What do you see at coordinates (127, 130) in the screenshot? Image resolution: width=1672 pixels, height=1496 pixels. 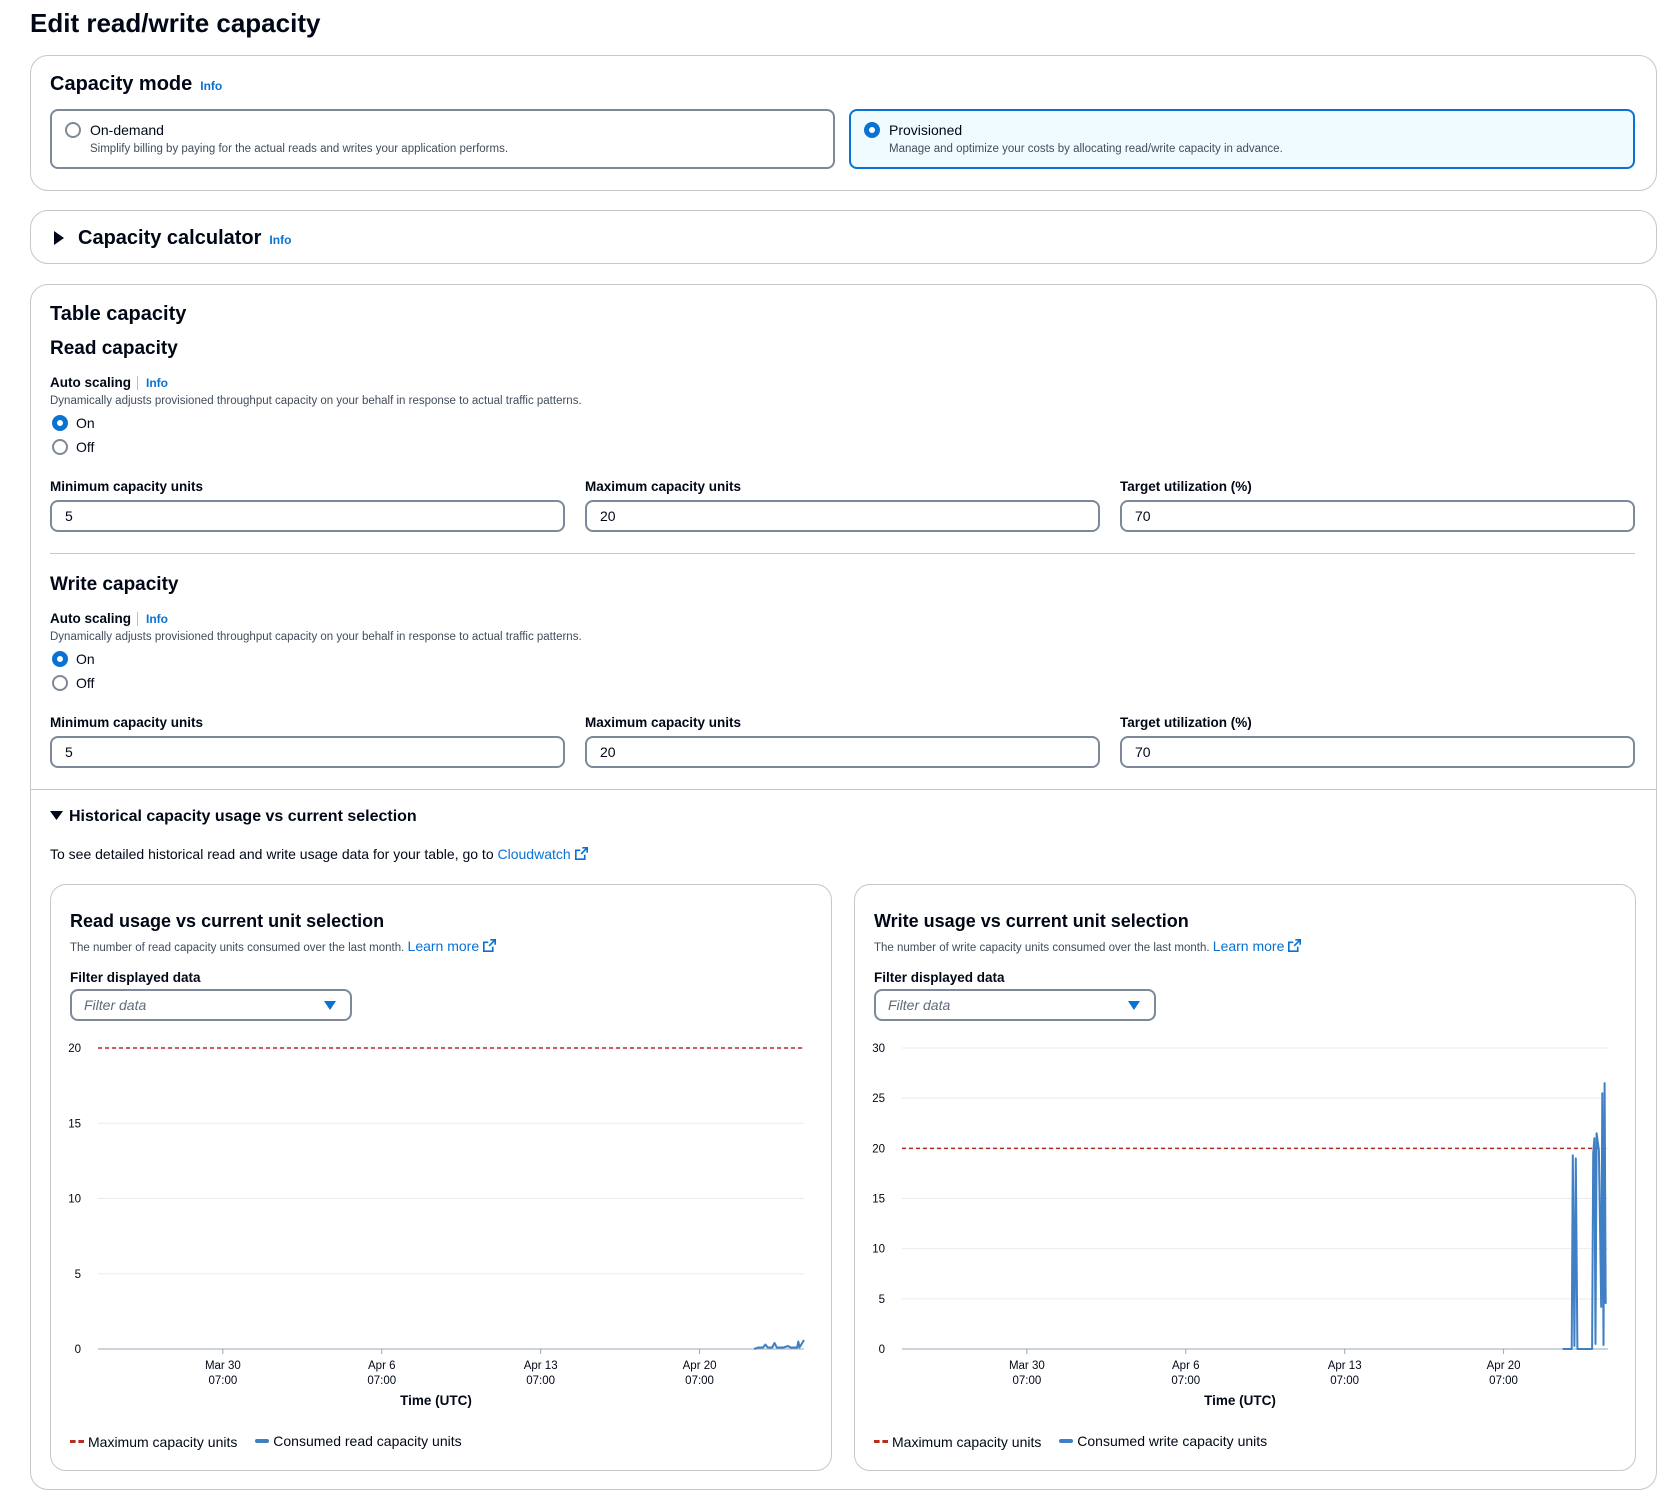 I see `on-demand-label: On-demand` at bounding box center [127, 130].